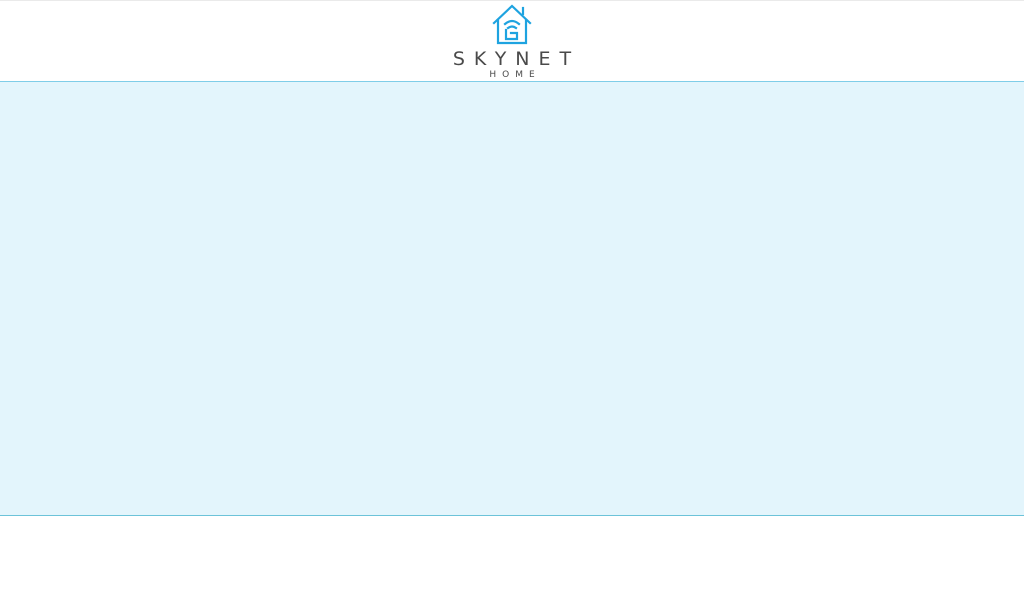 This screenshot has width=1024, height=600. I want to click on top-header: SKYNET HOME, so click(512, 41).